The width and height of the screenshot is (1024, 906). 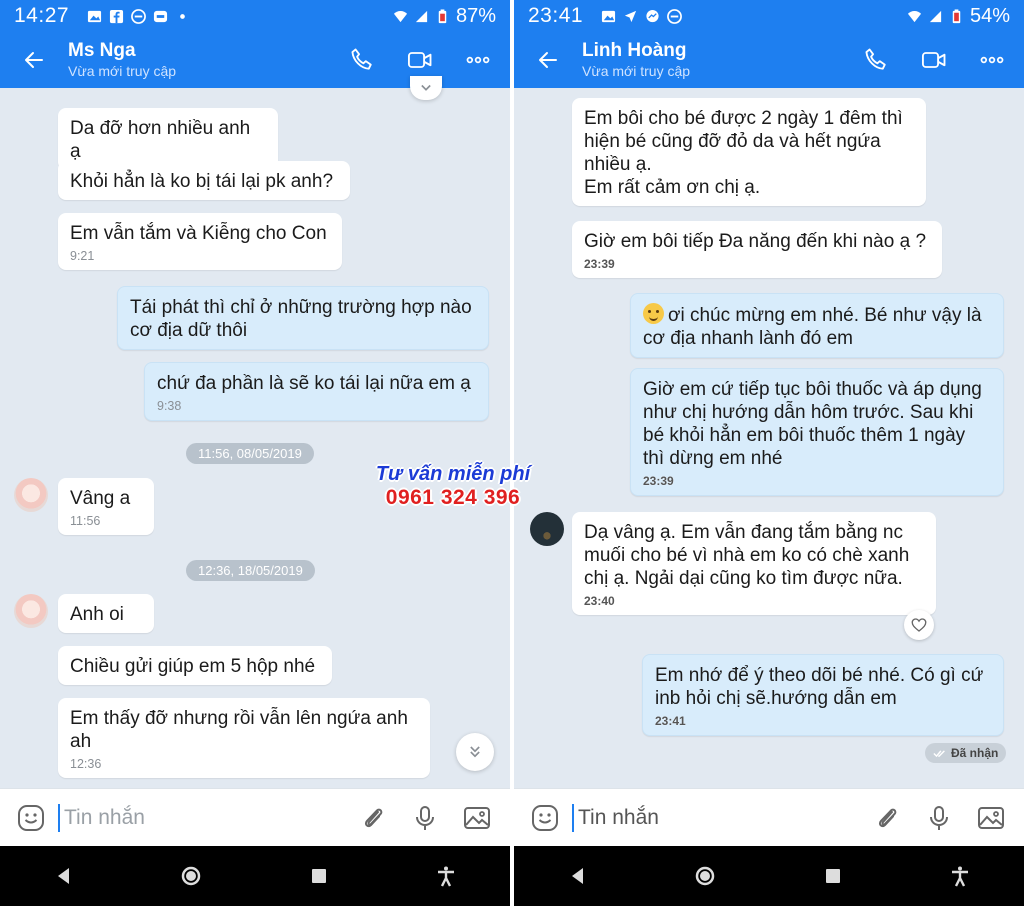 What do you see at coordinates (658, 481) in the screenshot?
I see `message-time: 23:39` at bounding box center [658, 481].